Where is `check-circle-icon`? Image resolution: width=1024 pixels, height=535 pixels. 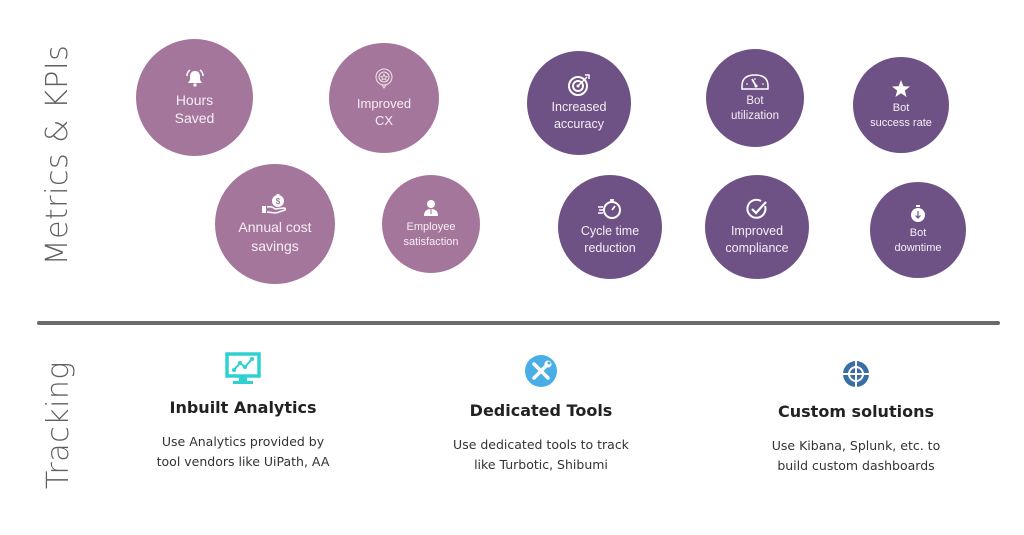
check-circle-icon is located at coordinates (756, 209).